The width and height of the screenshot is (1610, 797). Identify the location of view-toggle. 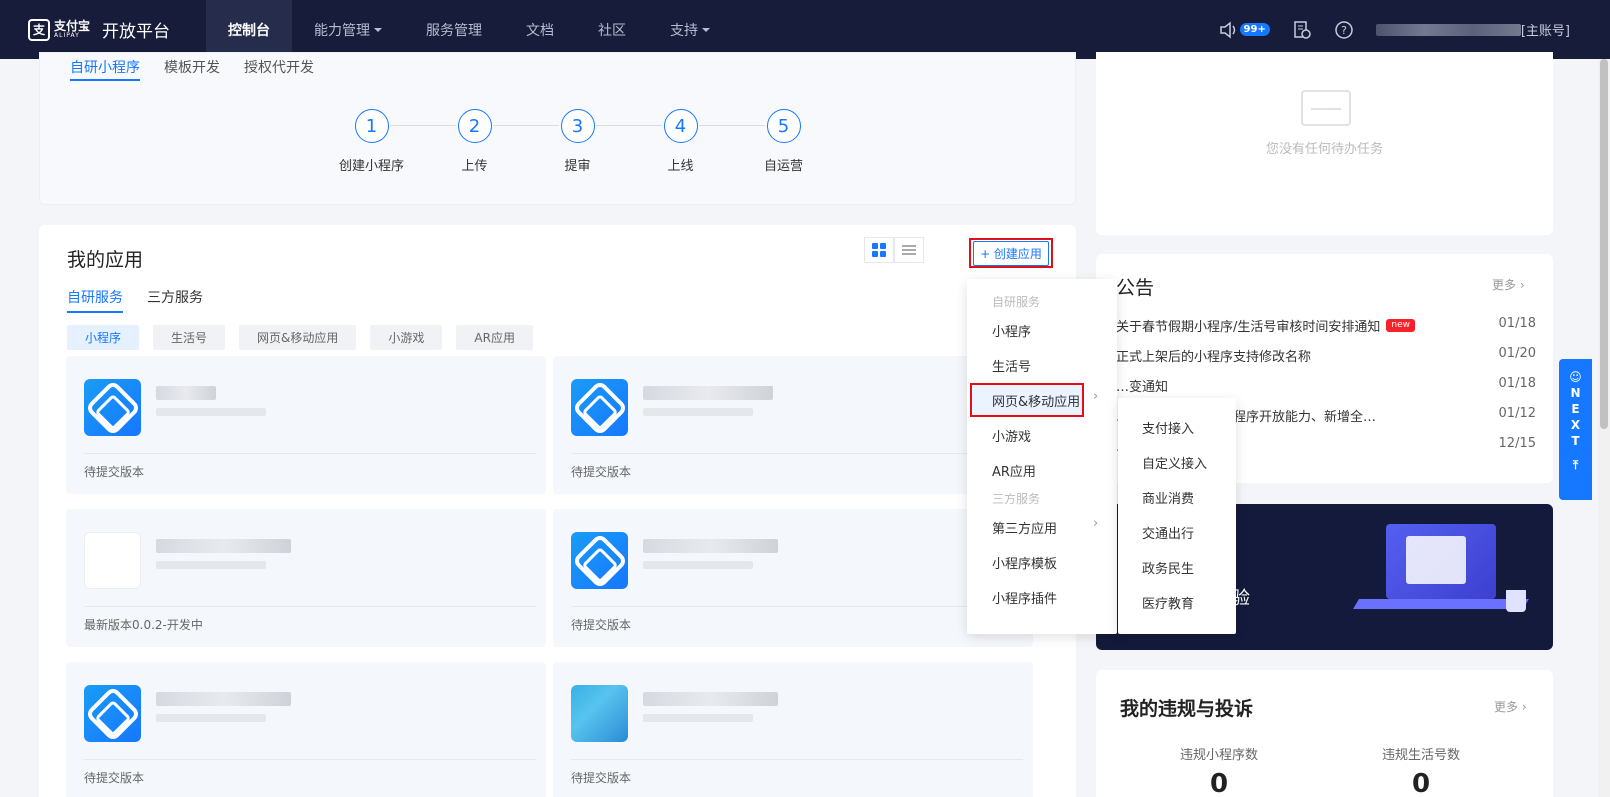
(894, 250).